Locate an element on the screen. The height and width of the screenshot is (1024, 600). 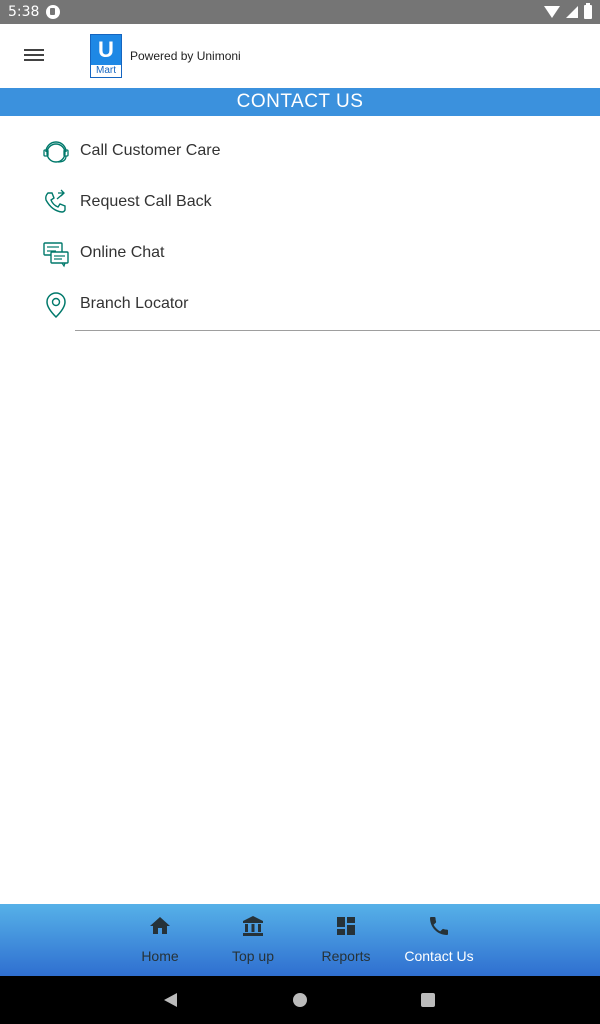
nav-contact-us: Contact Us is located at coordinates (439, 940).